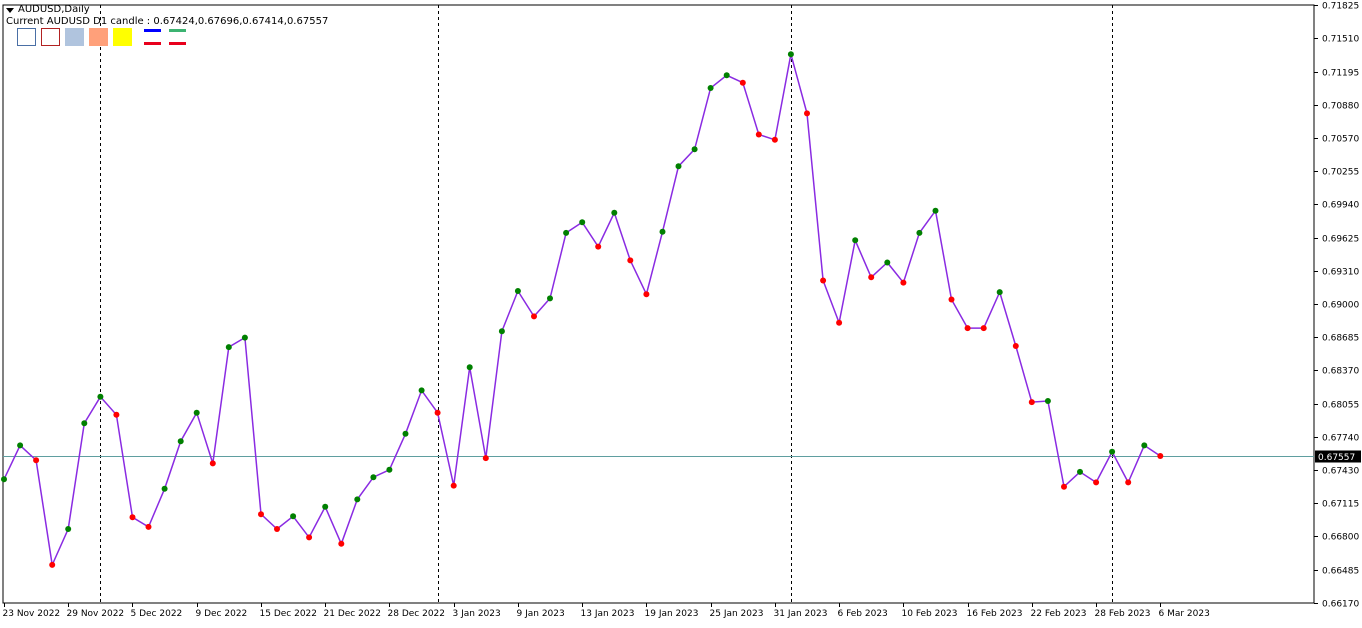 This screenshot has height=628, width=1362. What do you see at coordinates (222, 614) in the screenshot?
I see `x-axis-tick-label: 9 Dec 2022` at bounding box center [222, 614].